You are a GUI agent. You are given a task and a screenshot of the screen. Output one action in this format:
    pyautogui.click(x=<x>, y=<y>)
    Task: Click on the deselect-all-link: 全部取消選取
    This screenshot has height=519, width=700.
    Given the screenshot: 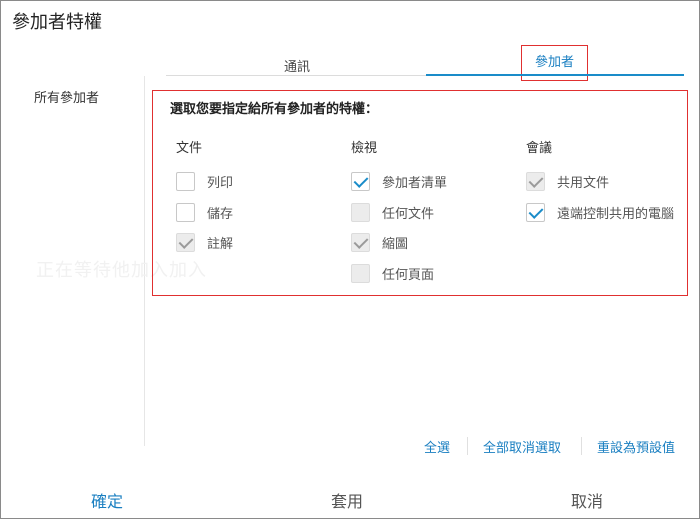 What is the action you would take?
    pyautogui.click(x=522, y=446)
    